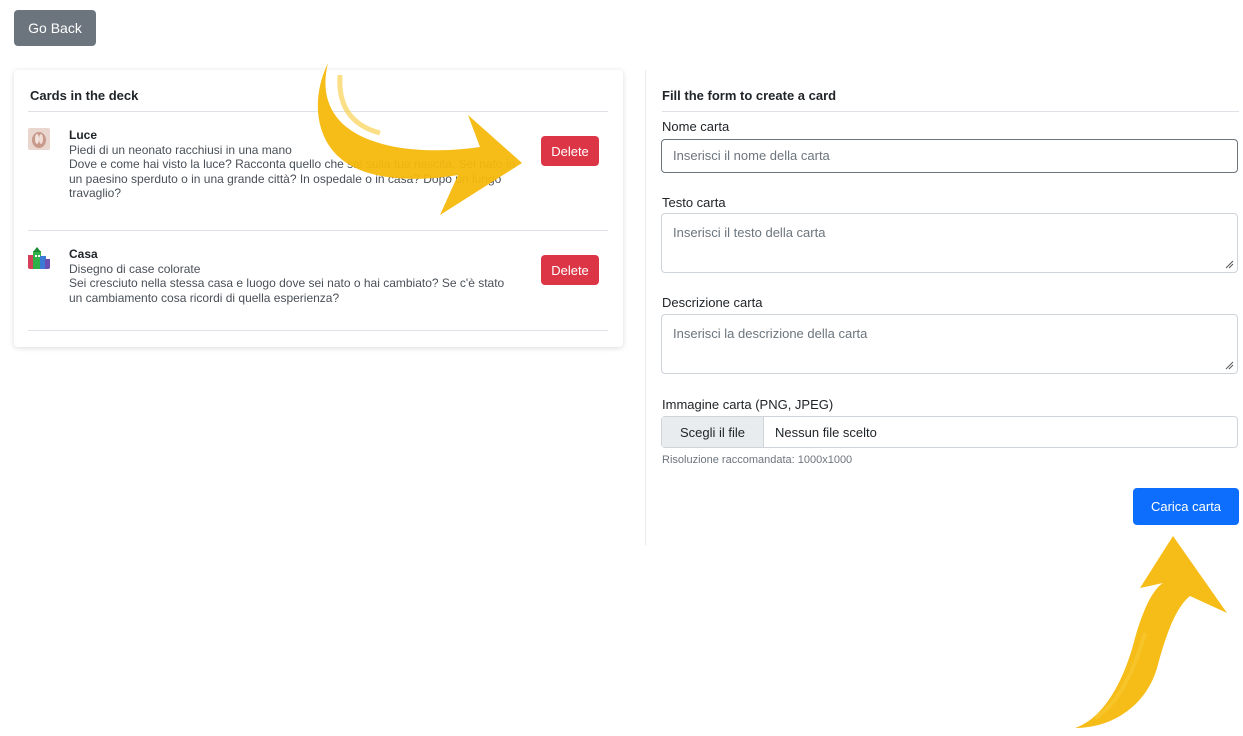  I want to click on name-label: Nome carta, so click(696, 126).